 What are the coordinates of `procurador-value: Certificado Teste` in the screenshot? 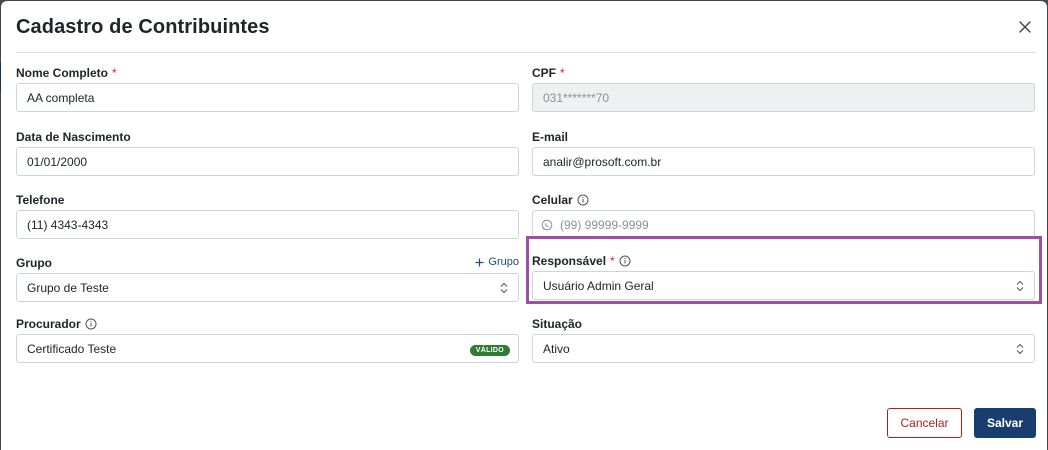 It's located at (72, 348).